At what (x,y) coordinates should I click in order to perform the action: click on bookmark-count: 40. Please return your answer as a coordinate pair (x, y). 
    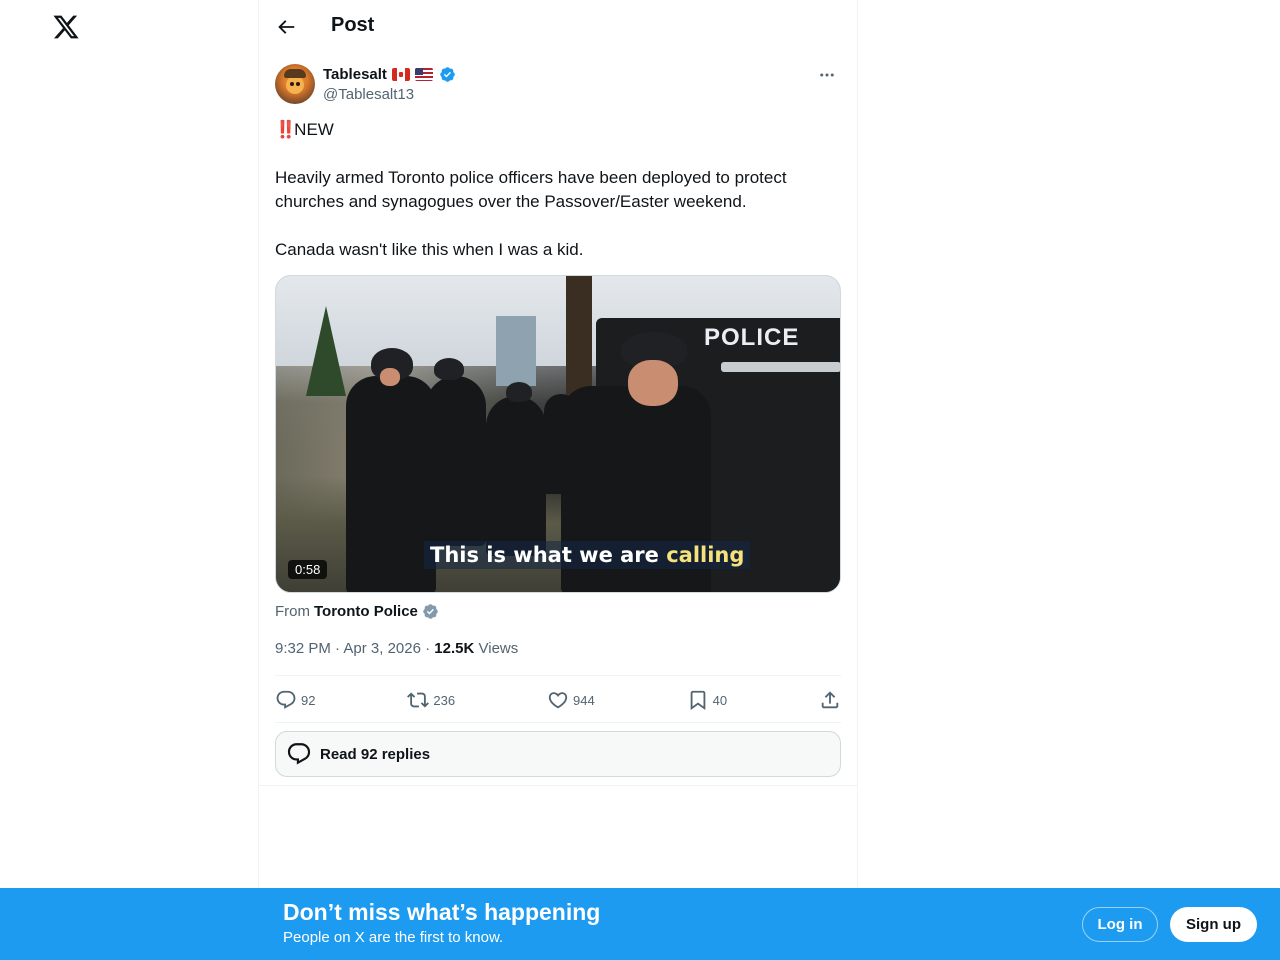
    Looking at the image, I should click on (720, 700).